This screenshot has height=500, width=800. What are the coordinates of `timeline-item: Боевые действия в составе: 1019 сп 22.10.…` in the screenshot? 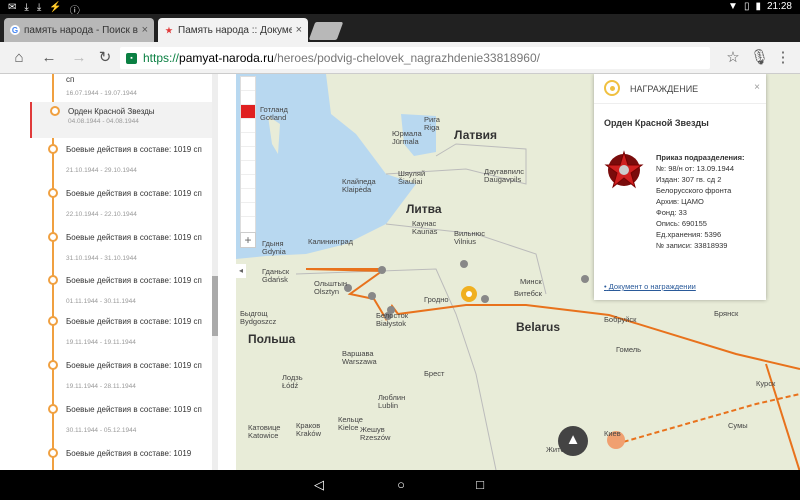 It's located at (121, 206).